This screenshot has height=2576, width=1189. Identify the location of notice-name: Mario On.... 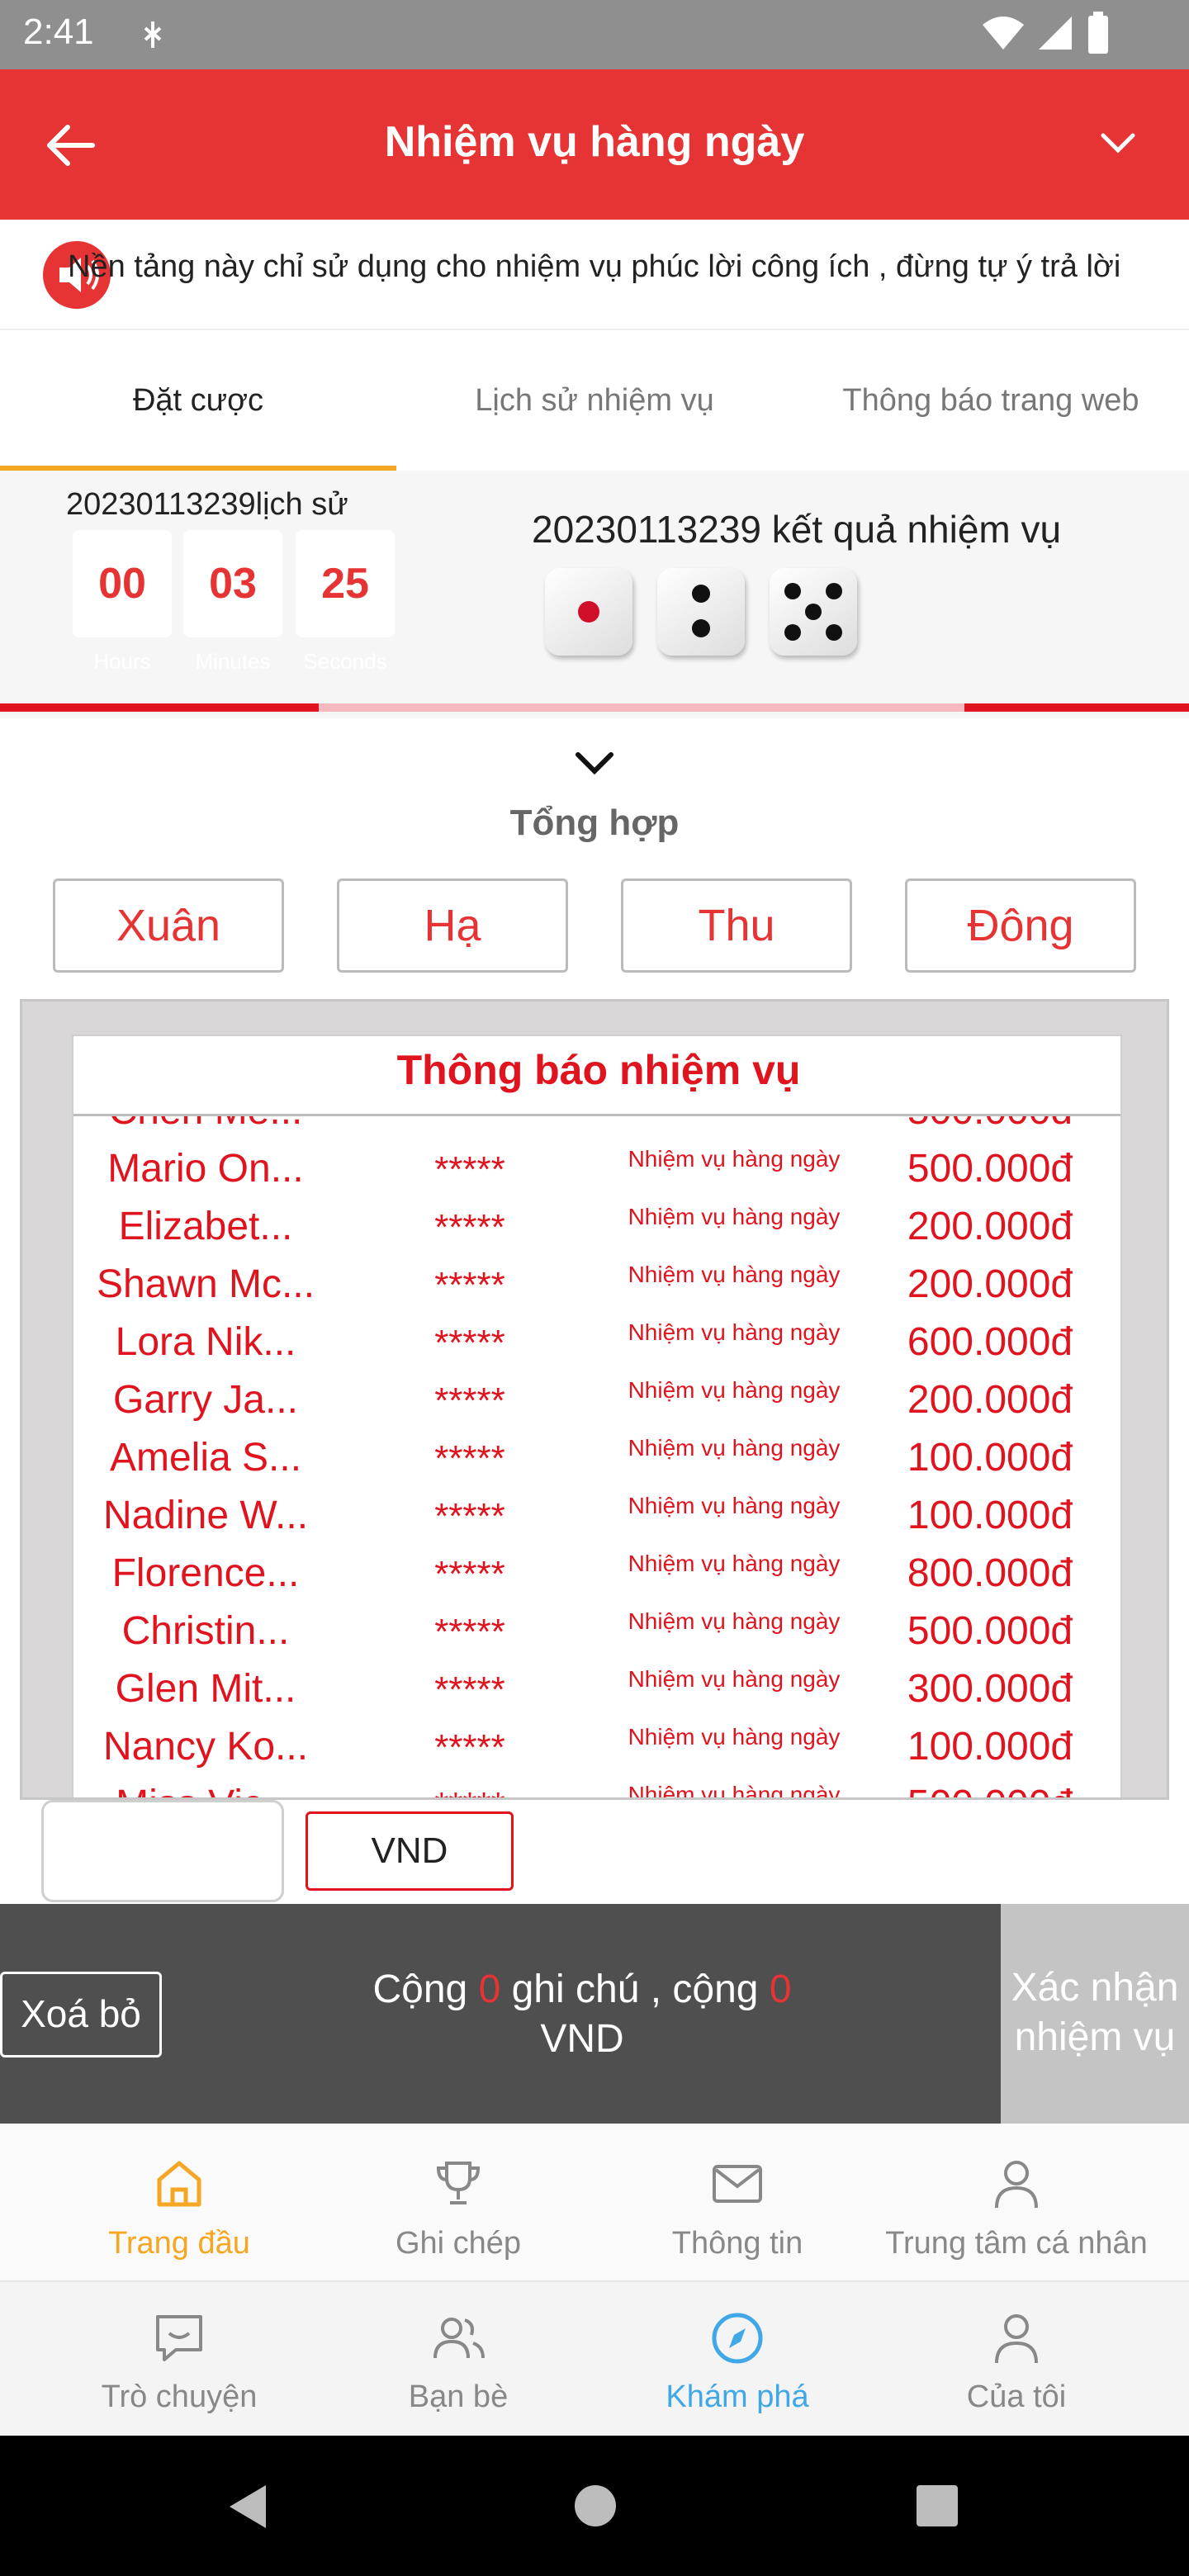
(205, 1169).